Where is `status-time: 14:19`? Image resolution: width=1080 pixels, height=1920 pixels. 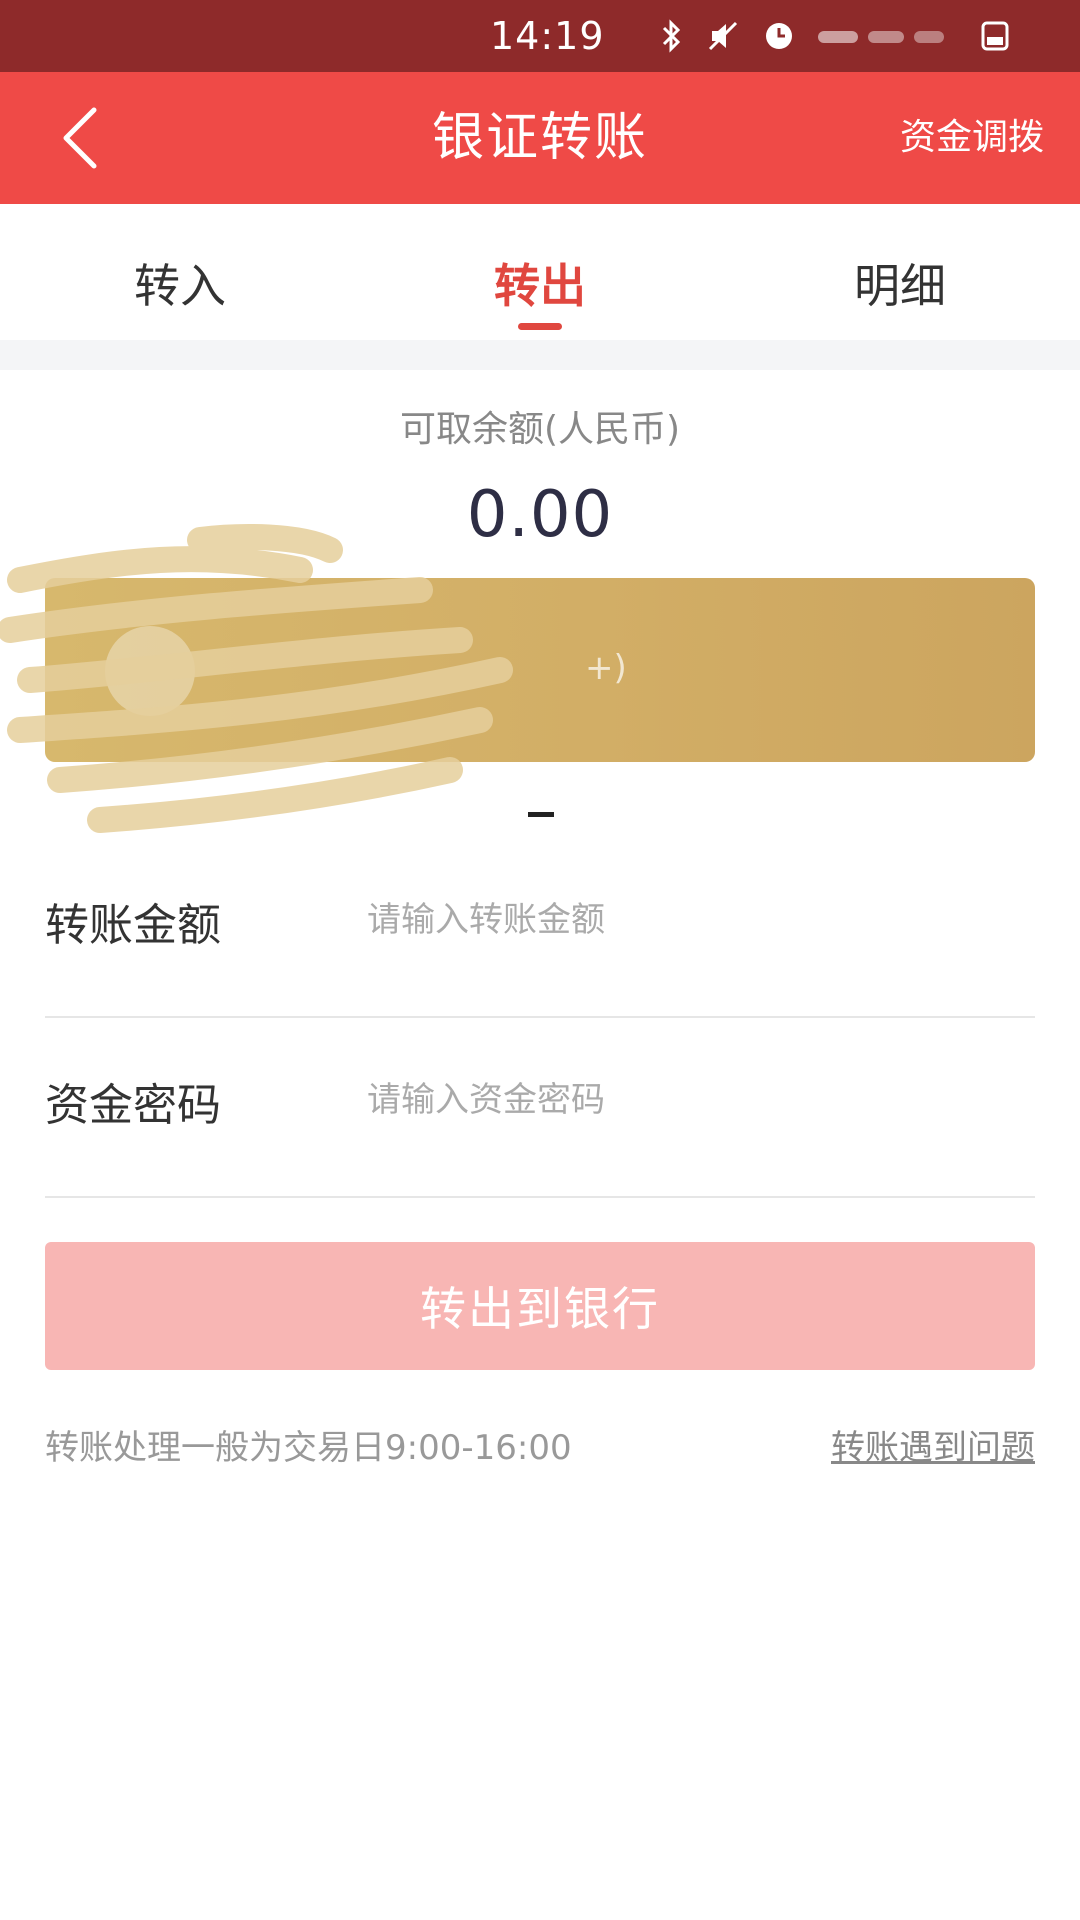
status-time: 14:19 is located at coordinates (547, 36).